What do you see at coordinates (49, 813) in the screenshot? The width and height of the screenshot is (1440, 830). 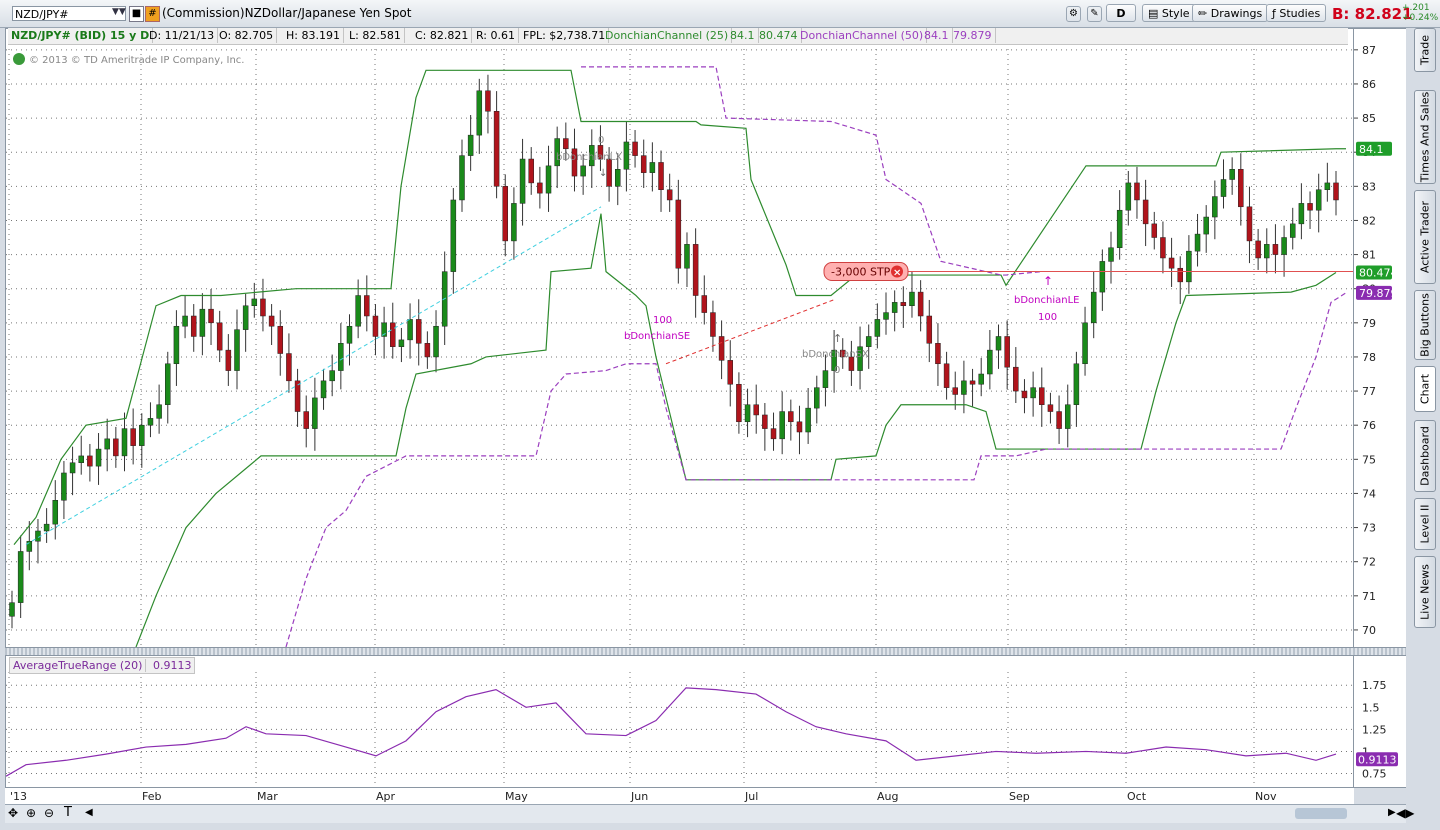 I see `zoom-out-icon: ⊖` at bounding box center [49, 813].